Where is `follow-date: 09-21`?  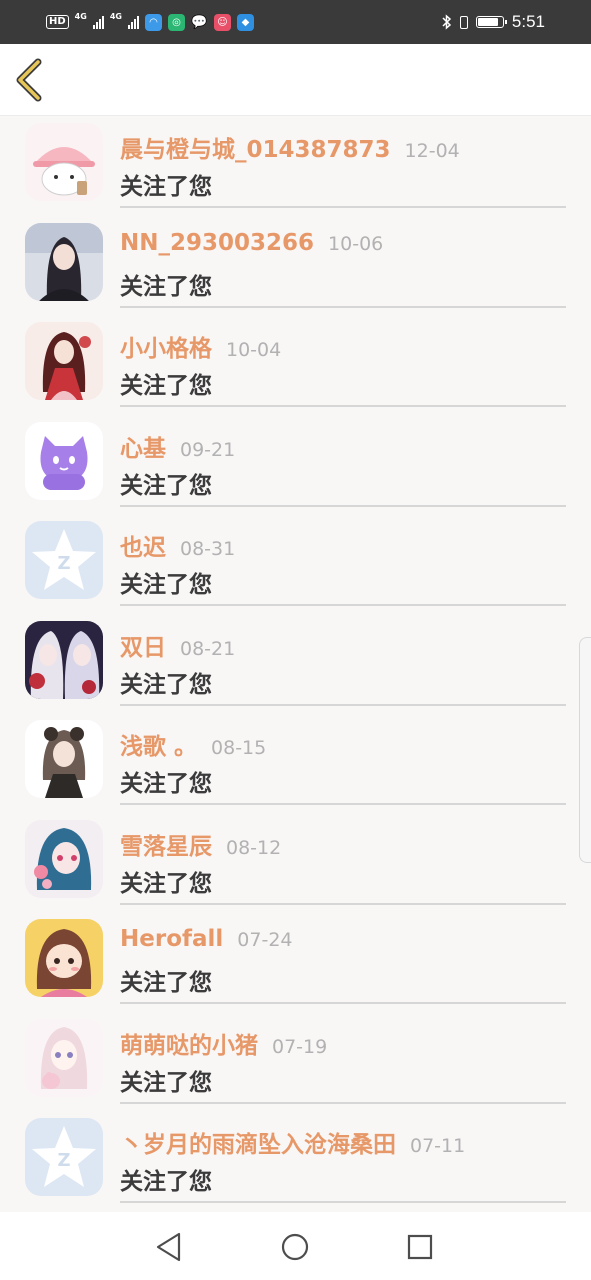
follow-date: 09-21 is located at coordinates (208, 449).